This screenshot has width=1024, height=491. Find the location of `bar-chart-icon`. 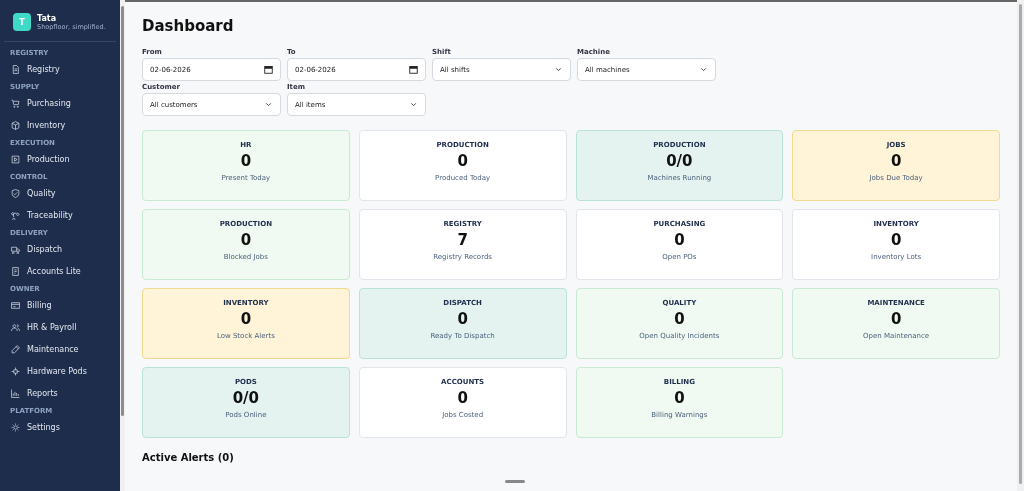

bar-chart-icon is located at coordinates (15, 393).